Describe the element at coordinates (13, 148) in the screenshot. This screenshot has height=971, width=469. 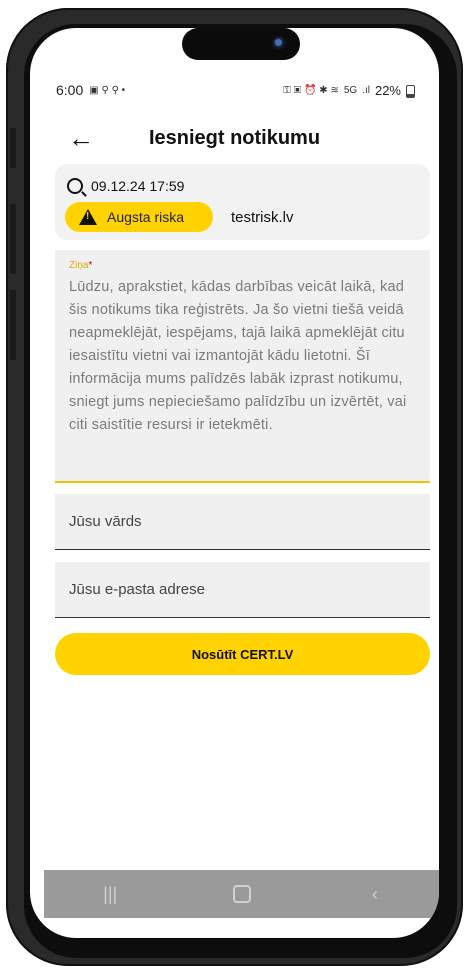
I see `mute-switch` at that location.